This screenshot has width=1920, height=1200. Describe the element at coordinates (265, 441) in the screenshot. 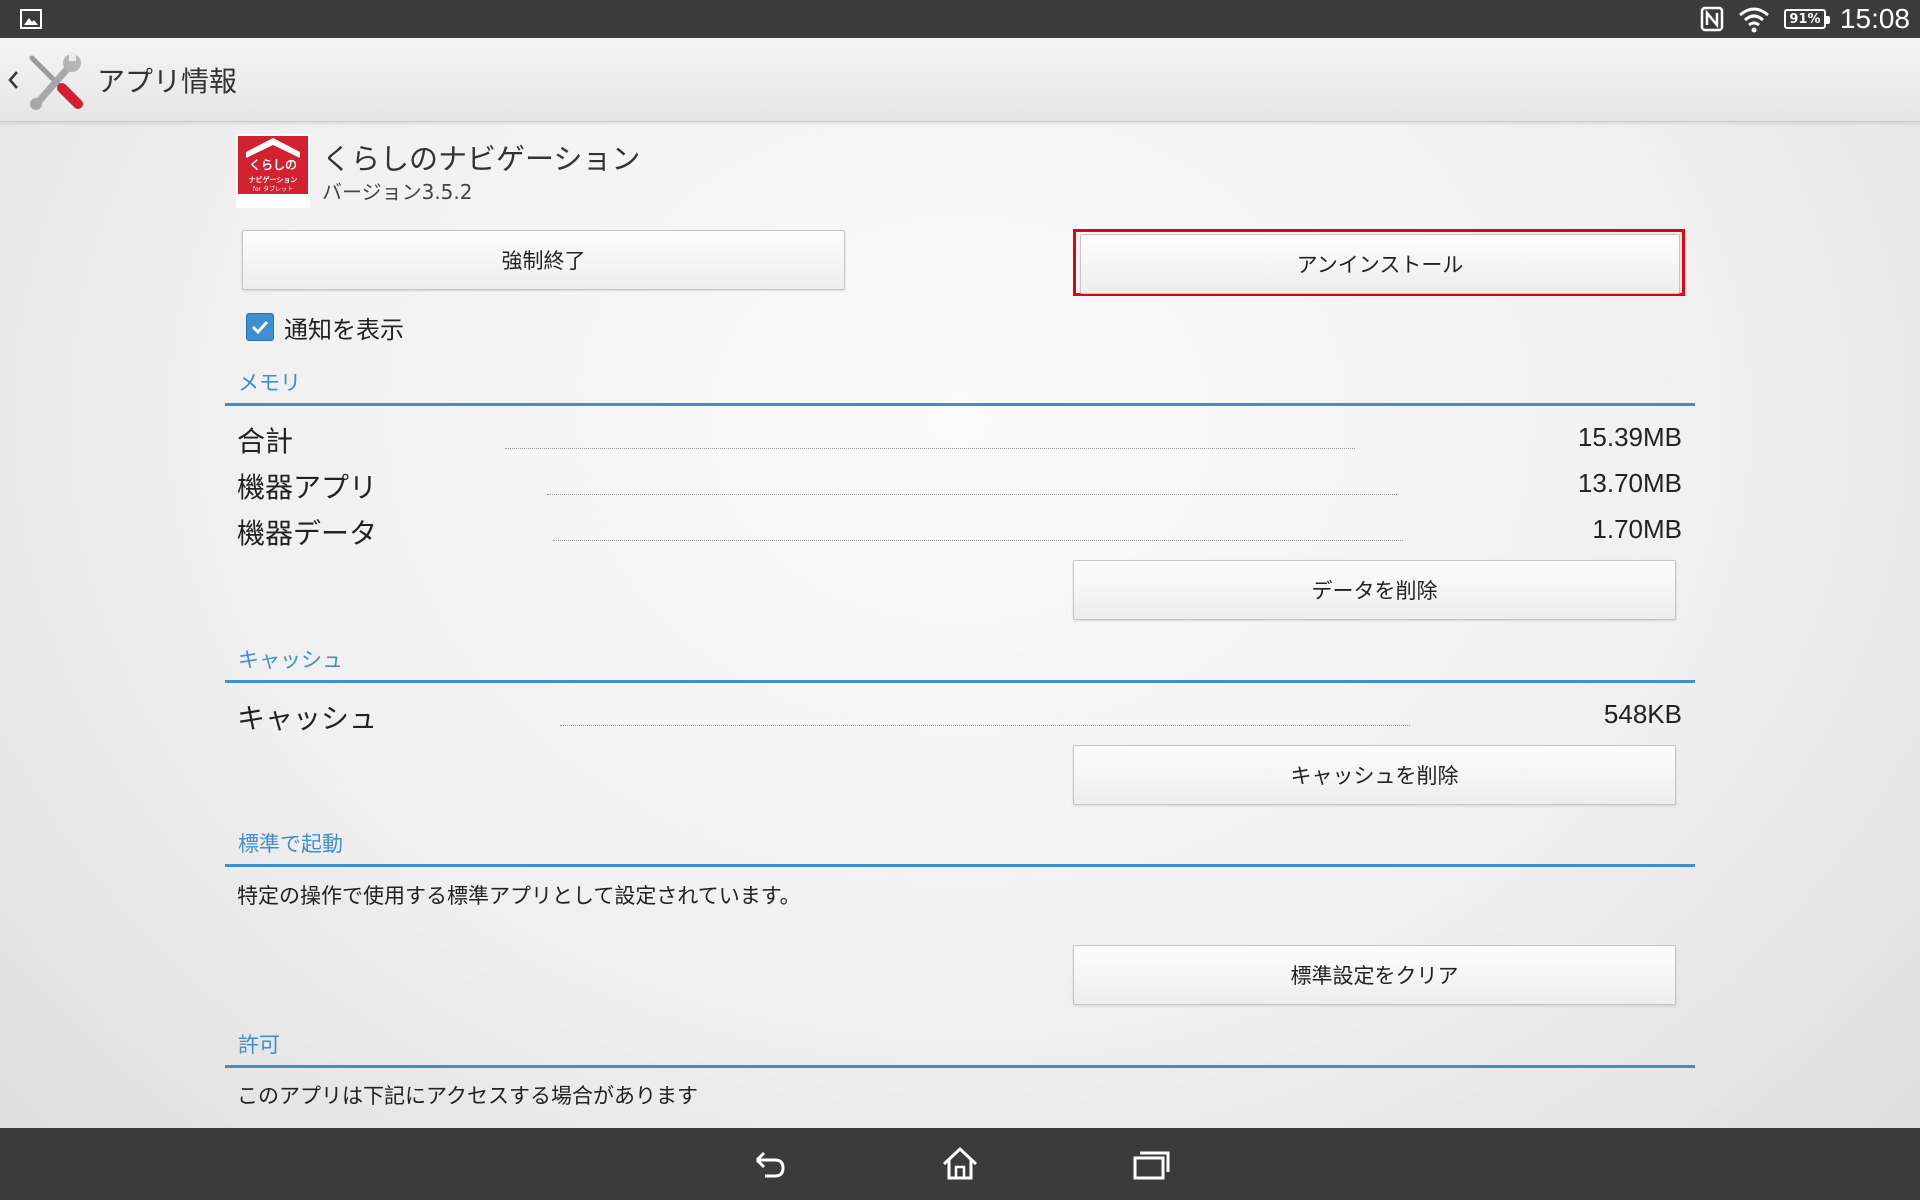

I see `memory-total-label: 合計` at that location.